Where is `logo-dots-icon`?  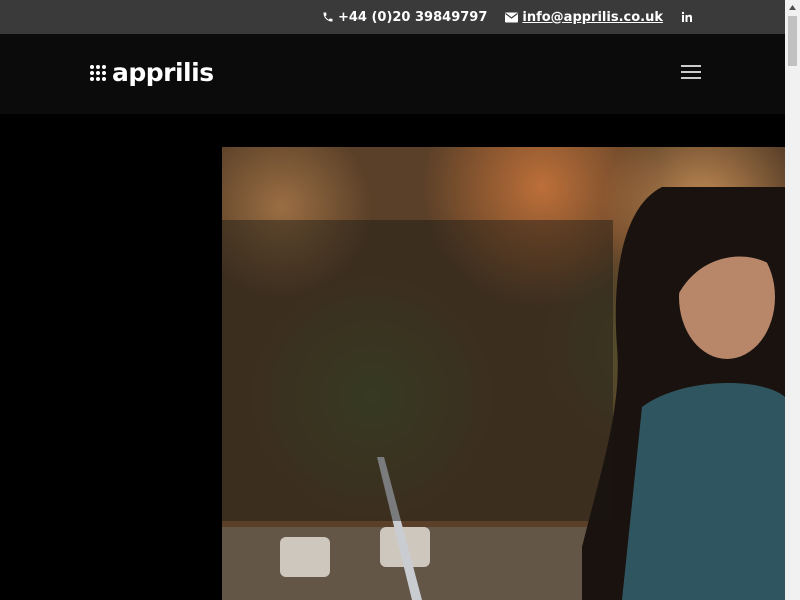
logo-dots-icon is located at coordinates (98, 72).